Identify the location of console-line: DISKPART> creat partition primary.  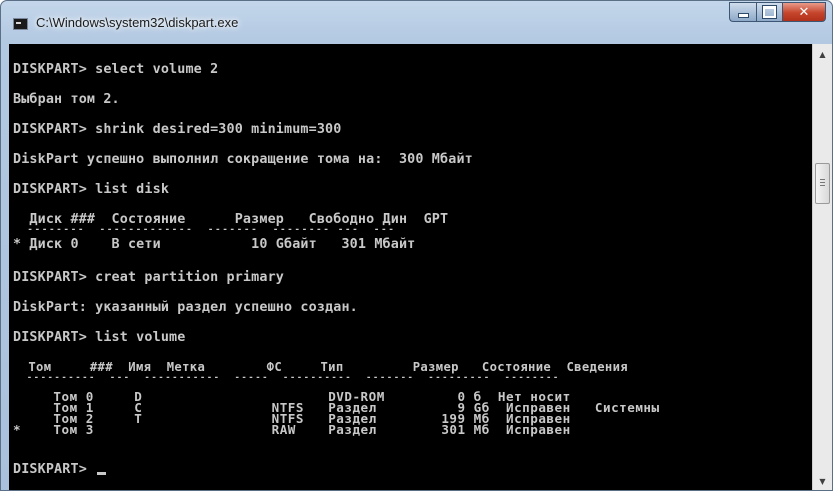
(148, 277).